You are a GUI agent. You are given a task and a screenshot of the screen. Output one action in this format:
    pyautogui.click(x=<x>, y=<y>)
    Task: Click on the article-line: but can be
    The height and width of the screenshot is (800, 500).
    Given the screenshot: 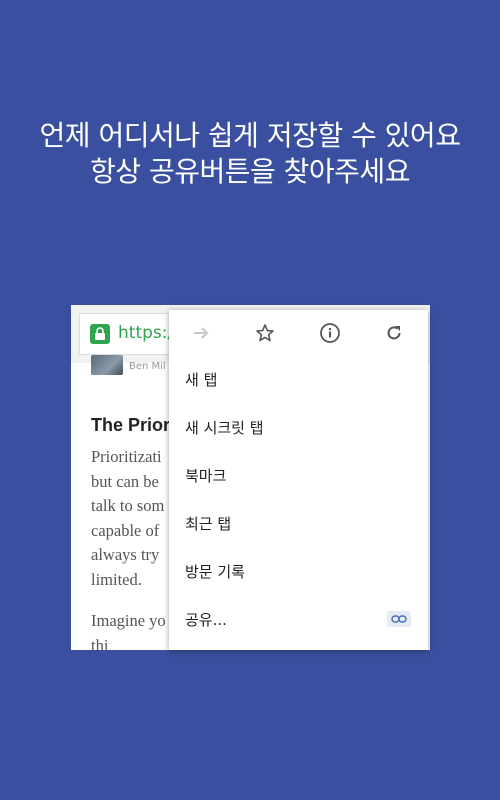 What is the action you would take?
    pyautogui.click(x=125, y=481)
    